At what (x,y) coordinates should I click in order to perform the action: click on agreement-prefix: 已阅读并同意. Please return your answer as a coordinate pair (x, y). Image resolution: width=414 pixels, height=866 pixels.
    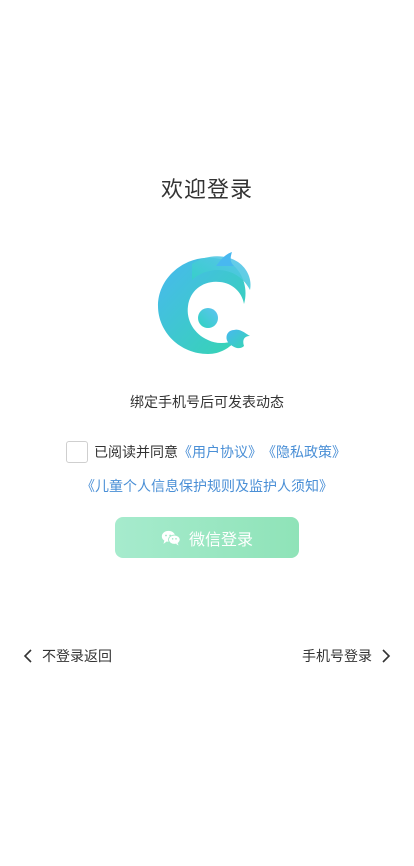
    Looking at the image, I should click on (136, 453).